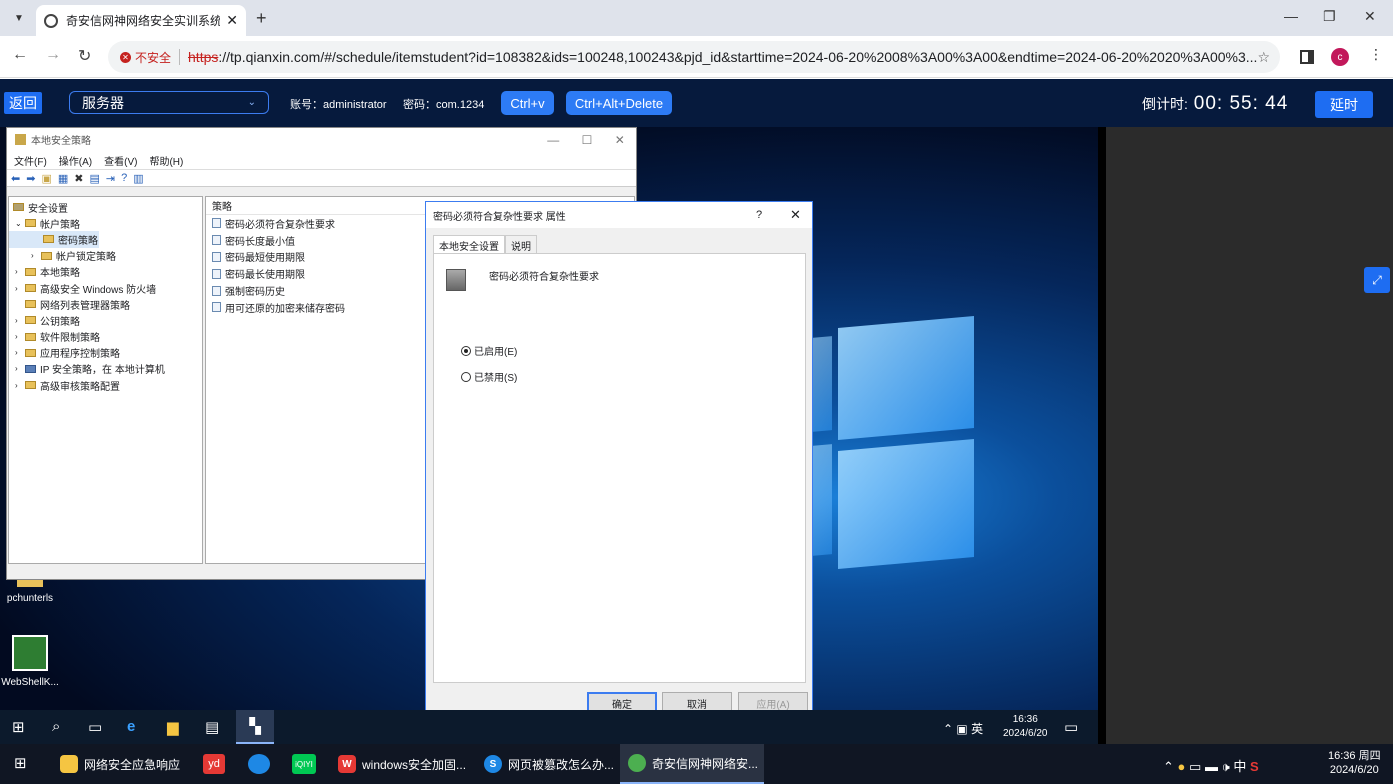 This screenshot has width=1393, height=784. What do you see at coordinates (1254, 766) in the screenshot?
I see `sogou-ime-icon: S` at bounding box center [1254, 766].